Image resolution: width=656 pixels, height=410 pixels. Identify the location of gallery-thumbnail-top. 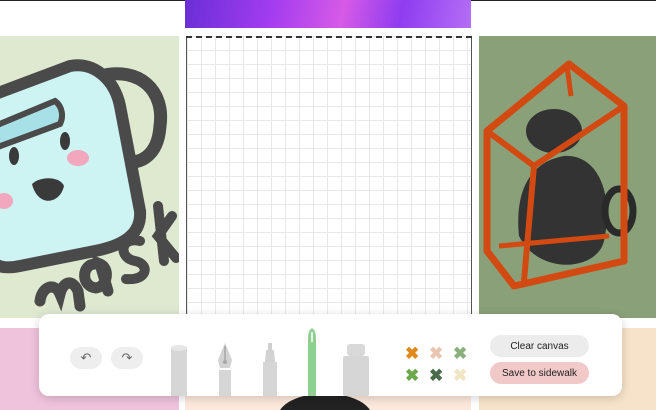
(328, 14).